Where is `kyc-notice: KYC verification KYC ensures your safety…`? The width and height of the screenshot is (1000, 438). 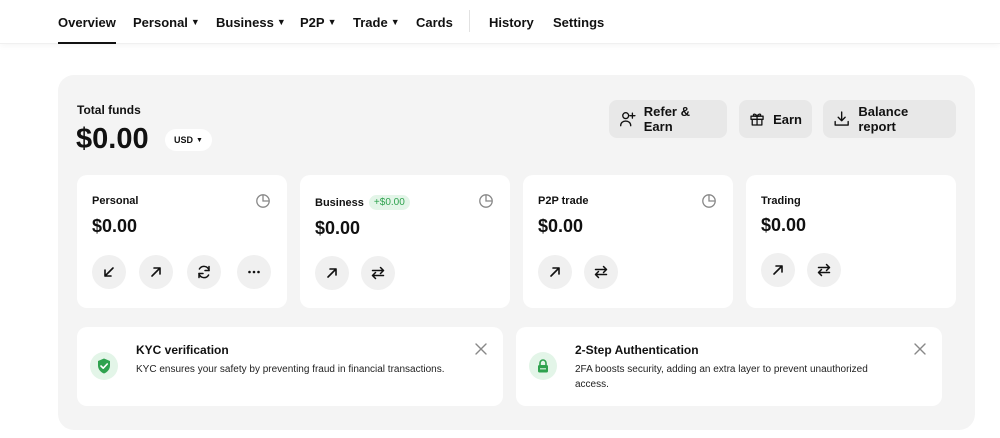
kyc-notice: KYC verification KYC ensures your safety… is located at coordinates (290, 366).